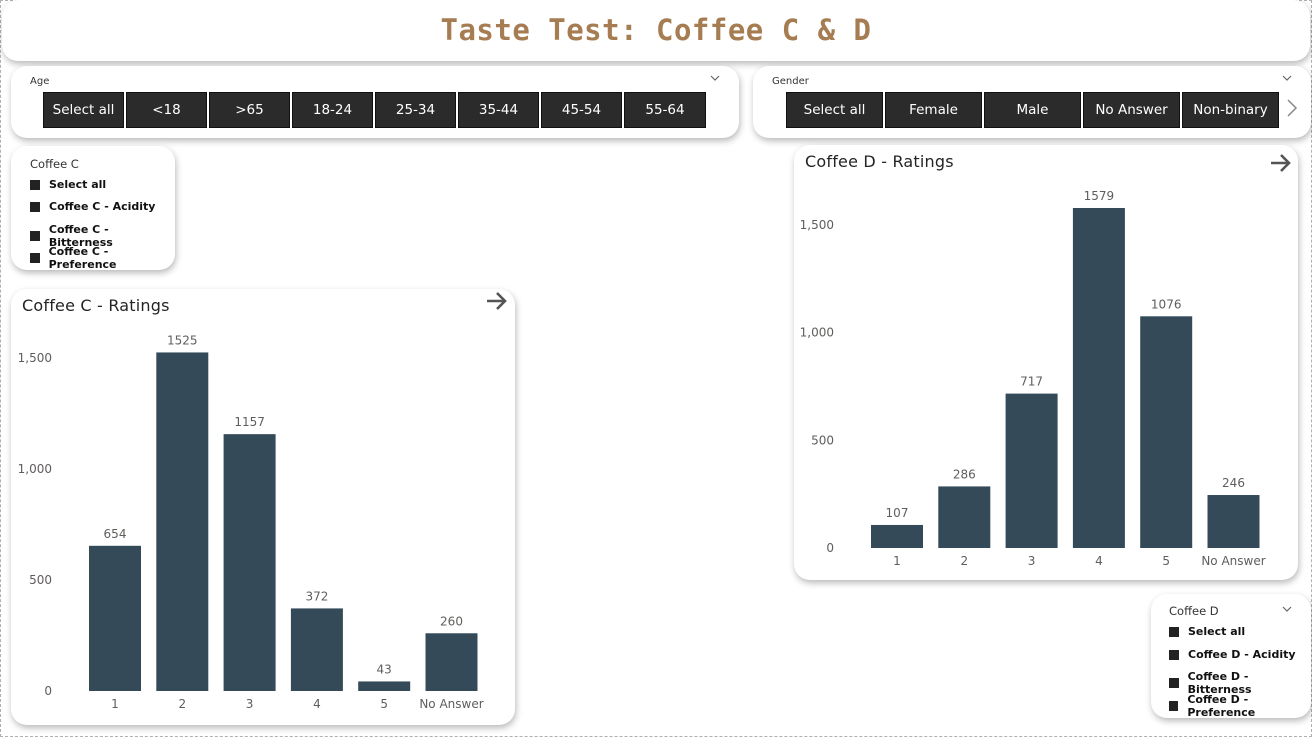 The height and width of the screenshot is (737, 1312). Describe the element at coordinates (964, 474) in the screenshot. I see `data-label: 286` at that location.